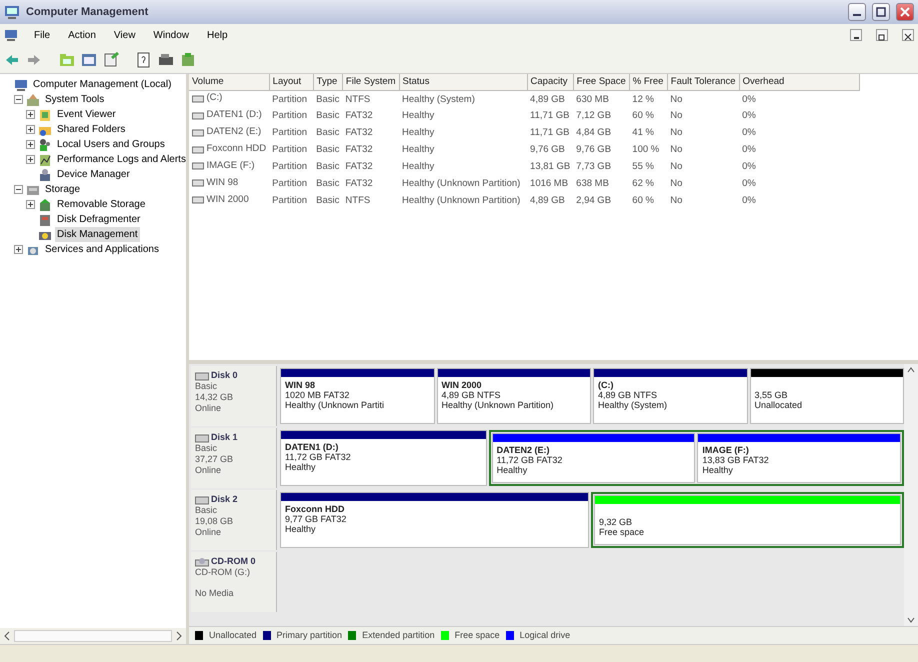 The image size is (918, 662). What do you see at coordinates (418, 116) in the screenshot?
I see `table-cell-text: Healthy` at bounding box center [418, 116].